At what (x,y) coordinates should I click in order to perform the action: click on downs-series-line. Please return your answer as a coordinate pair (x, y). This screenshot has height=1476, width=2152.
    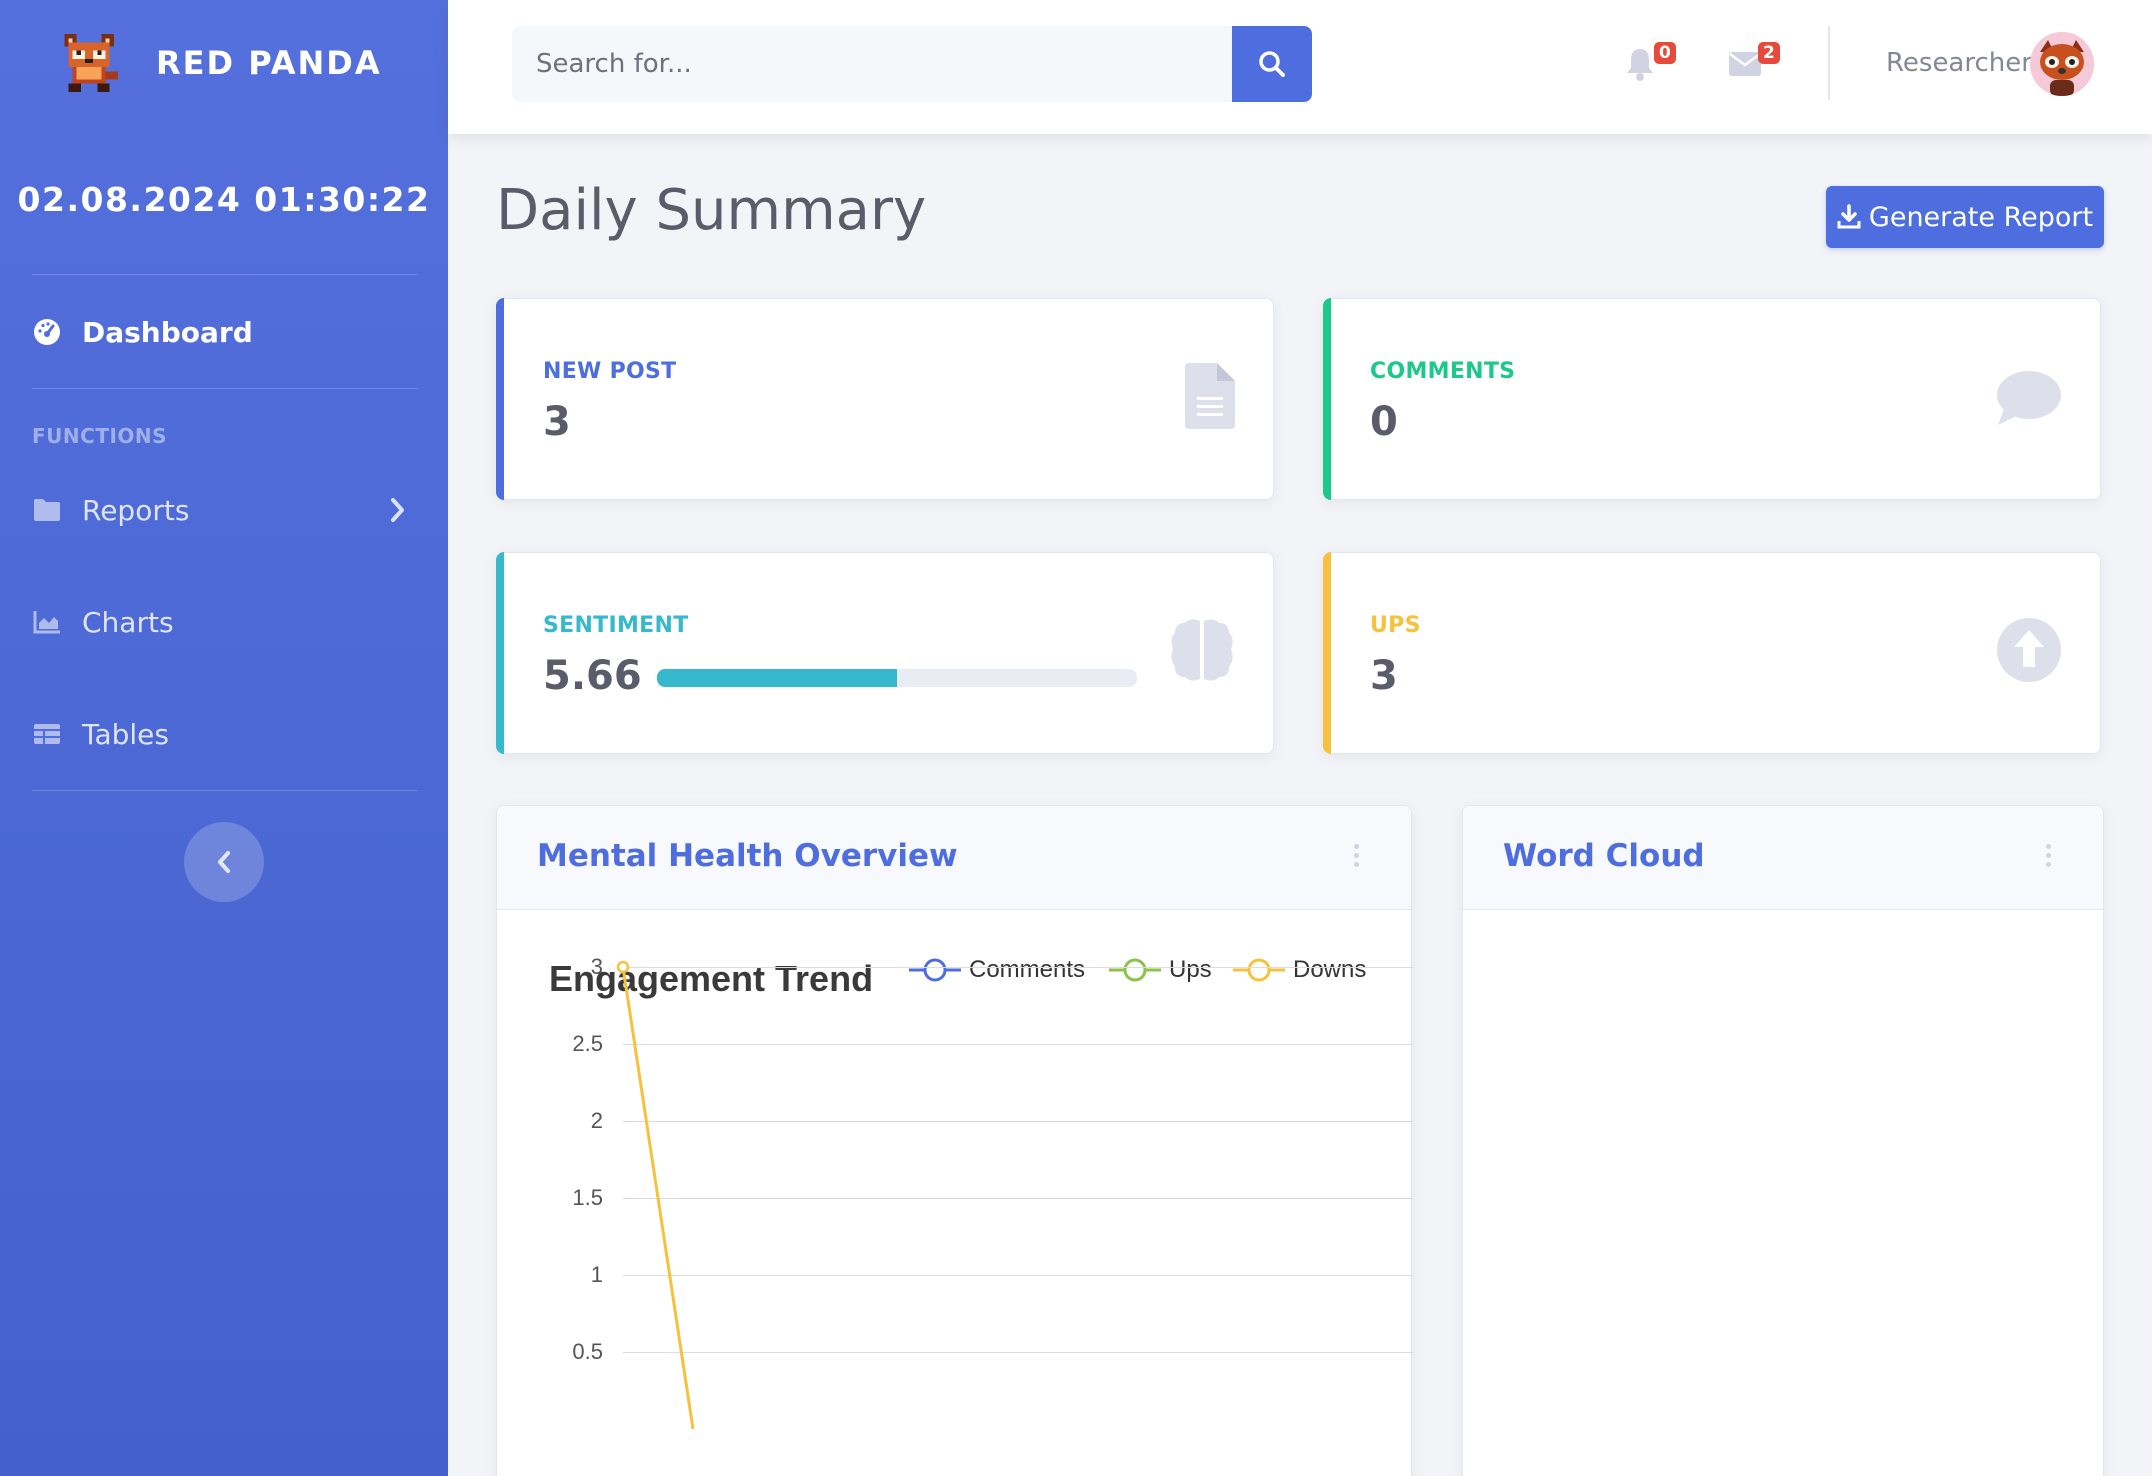
    Looking at the image, I should click on (658, 1198).